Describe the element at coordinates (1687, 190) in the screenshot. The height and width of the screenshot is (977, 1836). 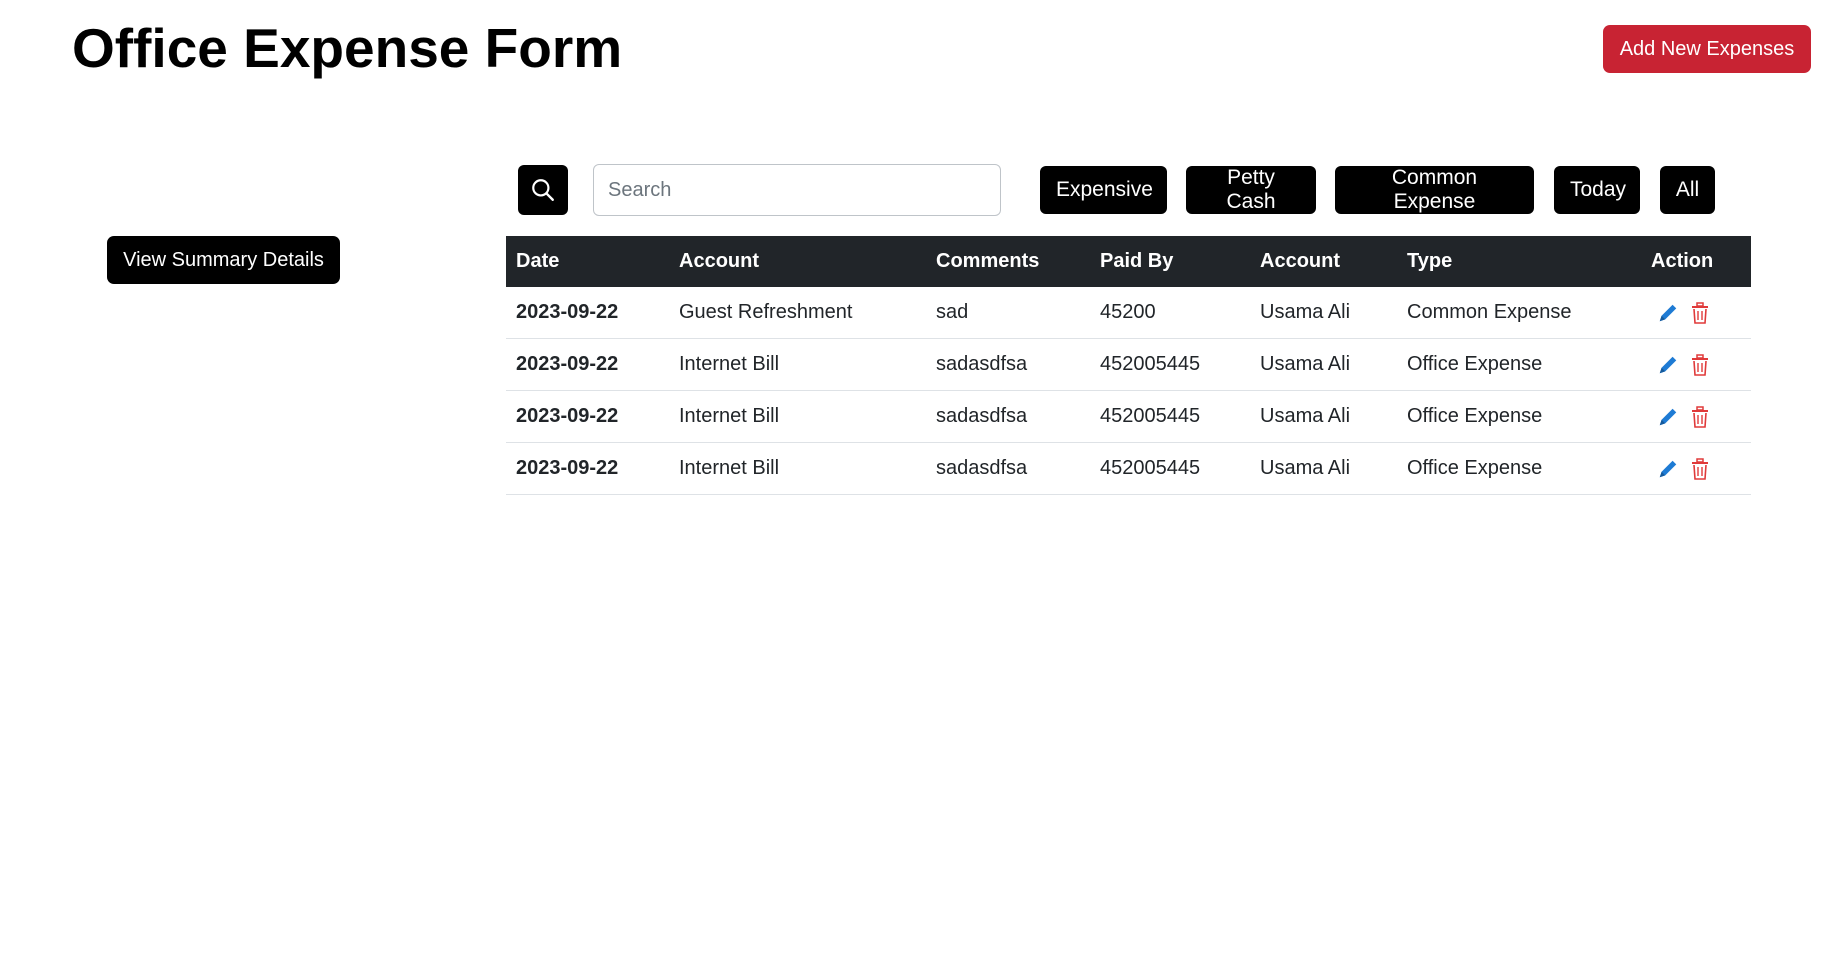
I see `filter-all-button: All` at that location.